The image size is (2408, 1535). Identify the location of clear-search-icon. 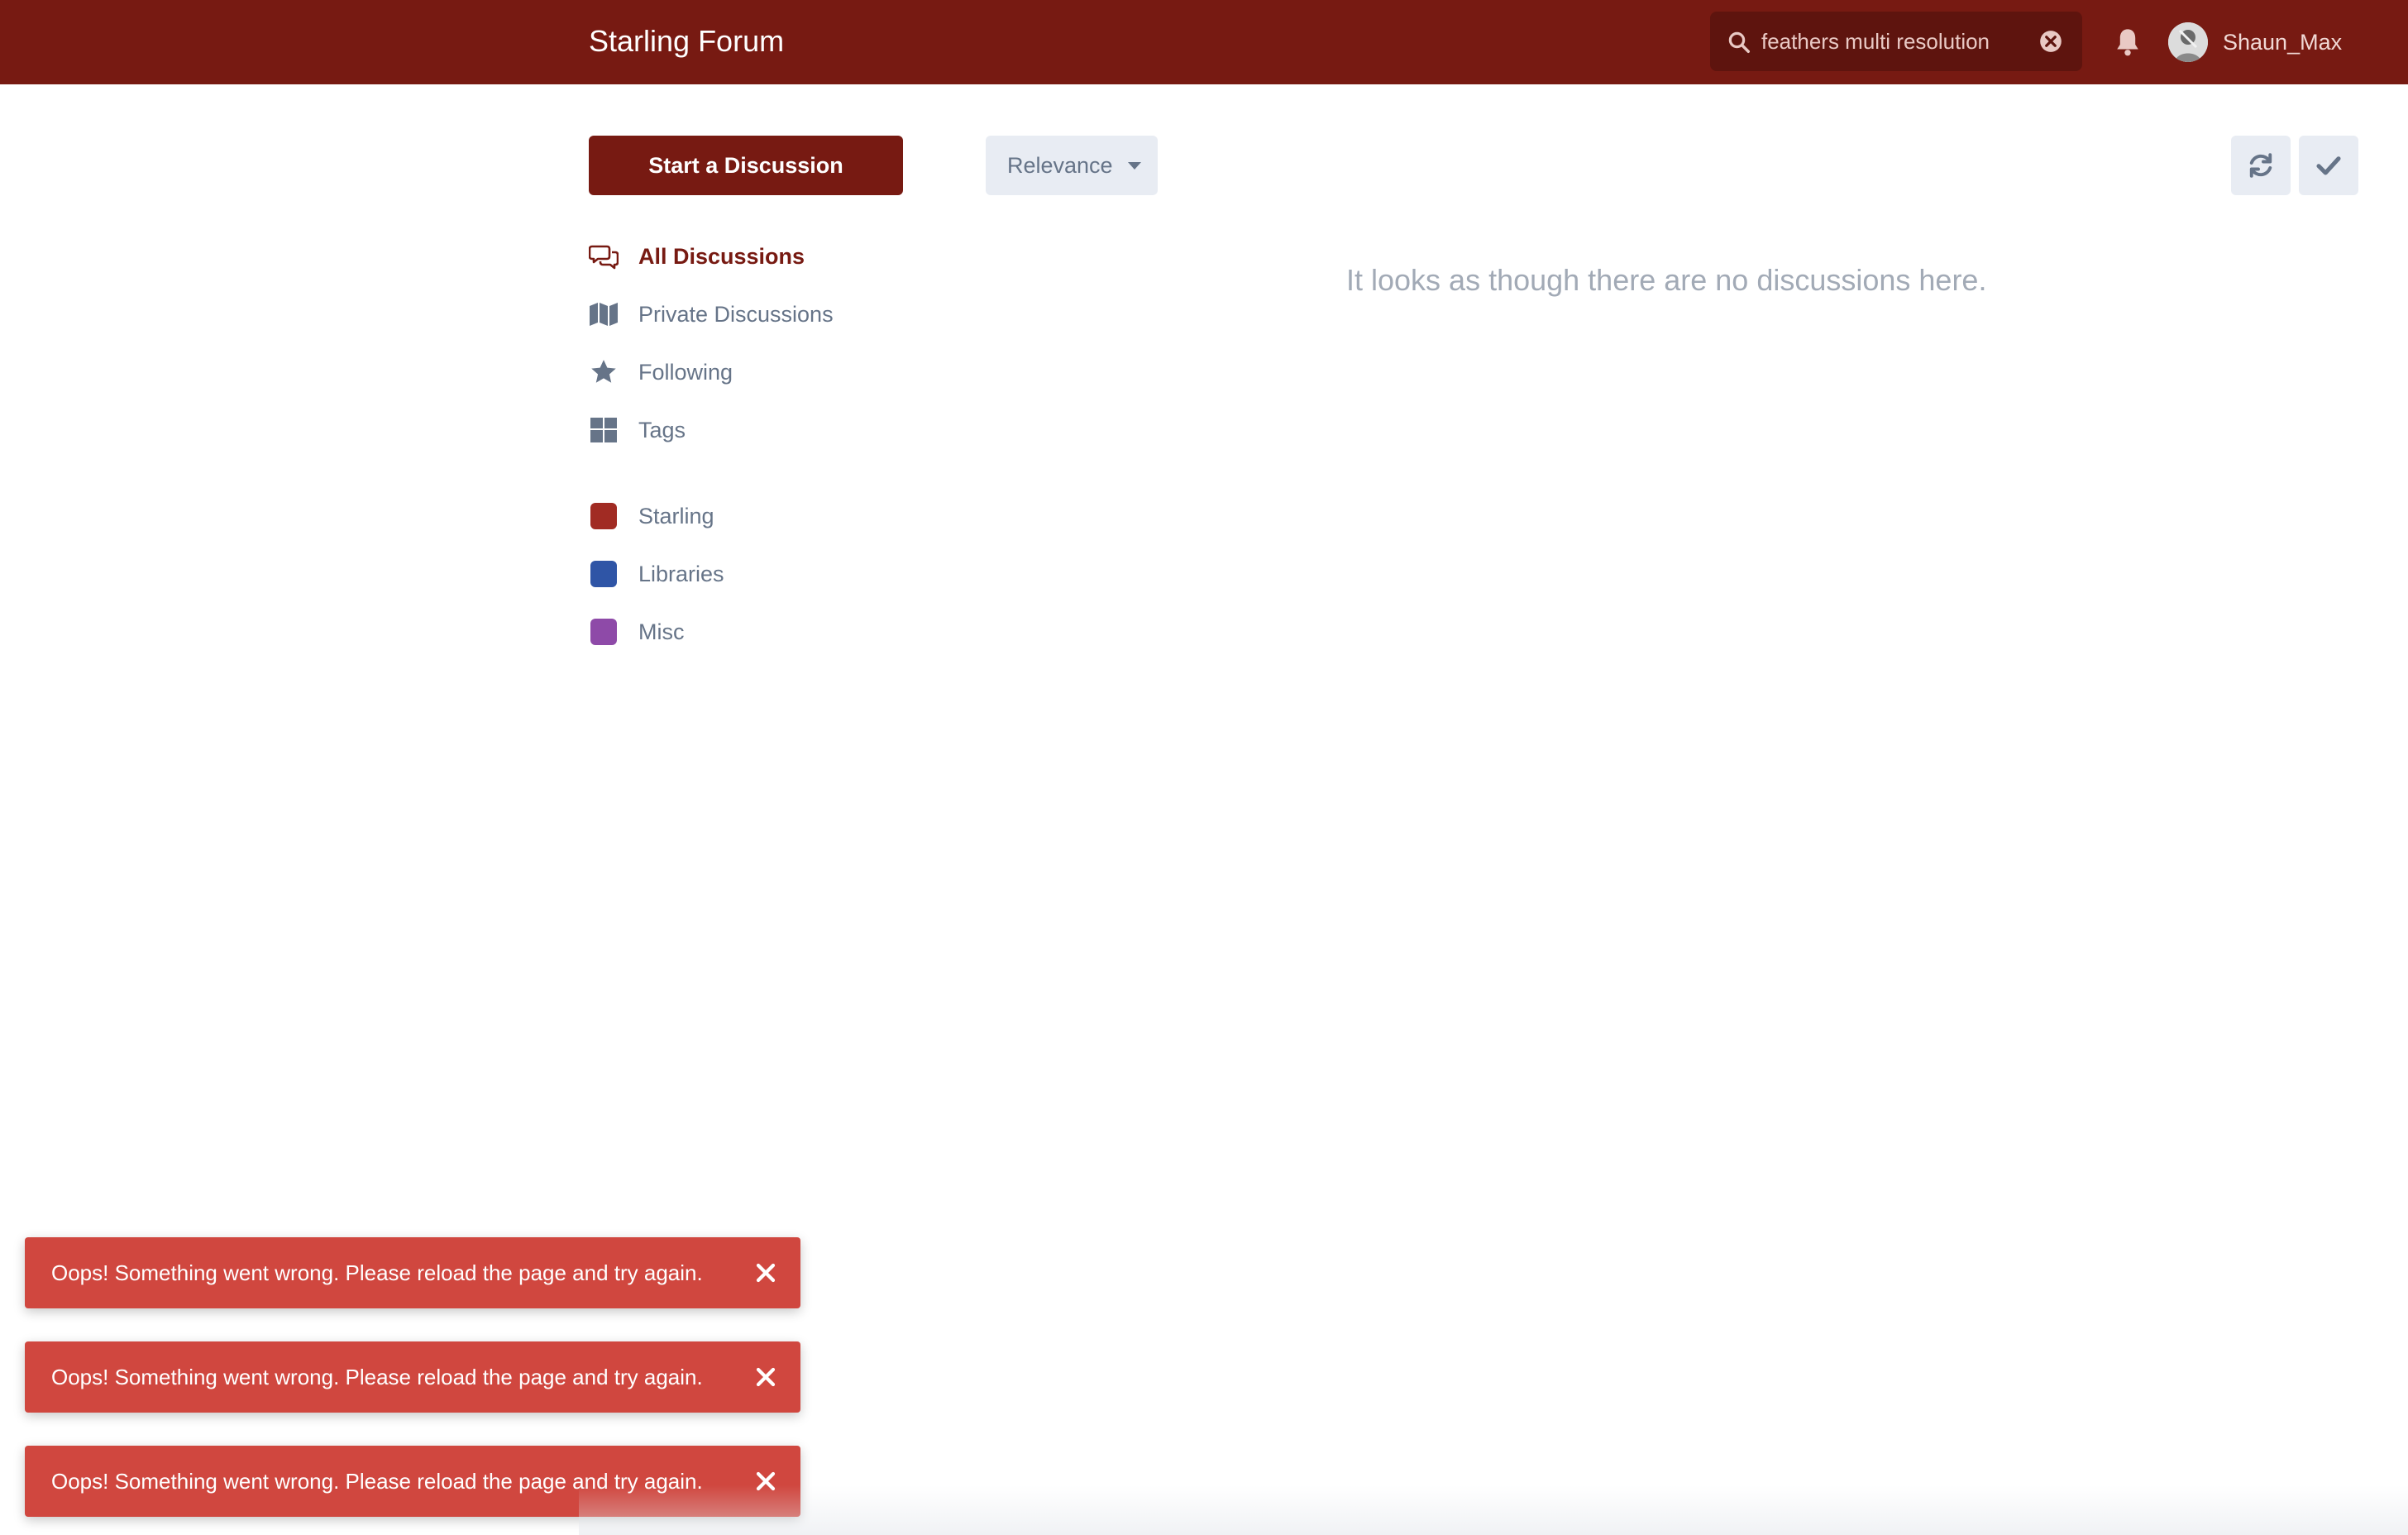
(2050, 41).